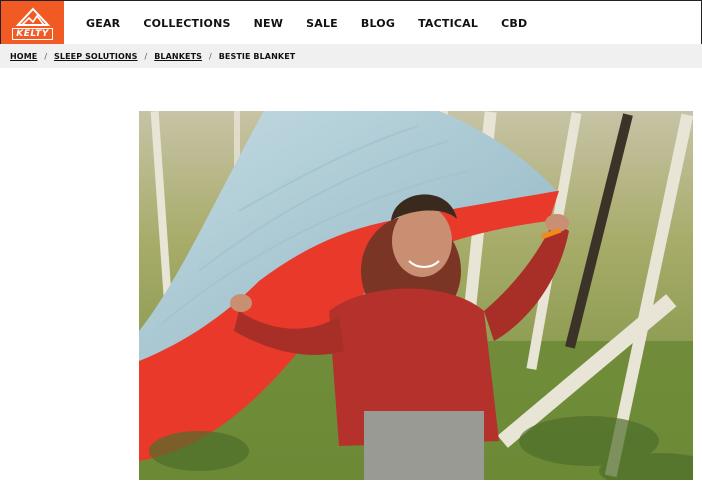  I want to click on breadcrumb-blankets: BLANKETS, so click(178, 56).